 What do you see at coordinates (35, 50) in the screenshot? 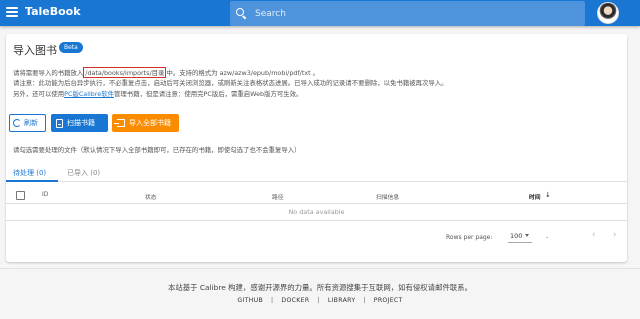
I see `page-title: 导入图书` at bounding box center [35, 50].